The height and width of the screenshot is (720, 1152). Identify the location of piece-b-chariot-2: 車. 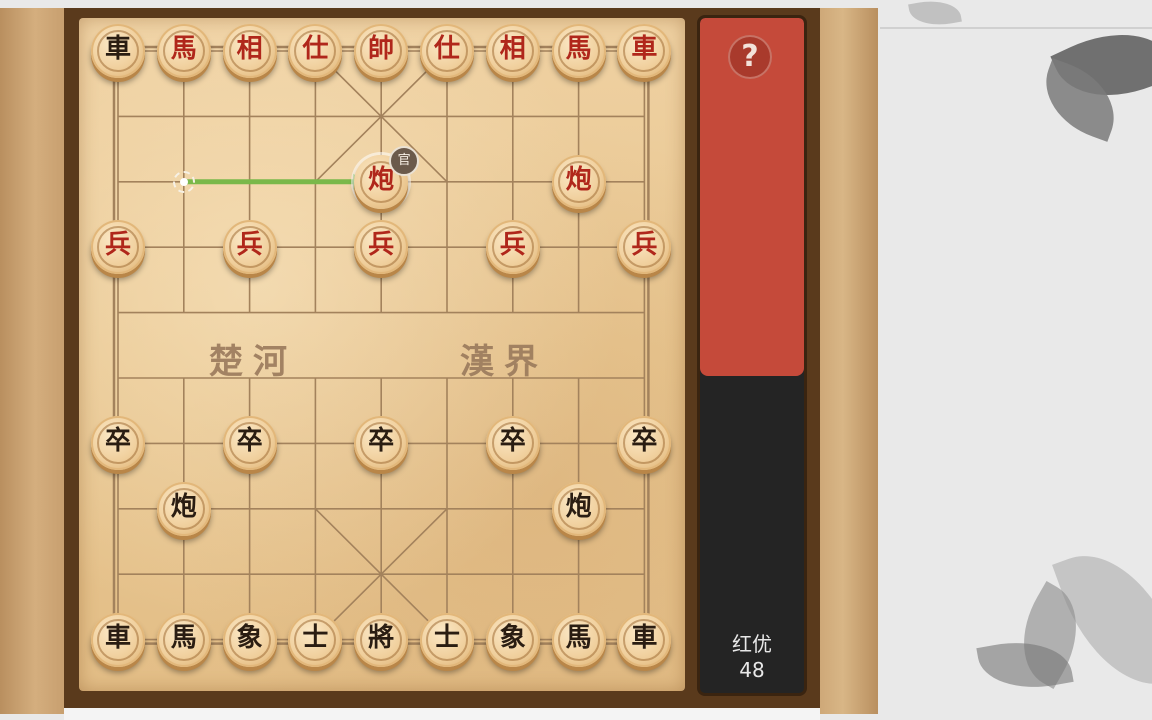
(644, 639).